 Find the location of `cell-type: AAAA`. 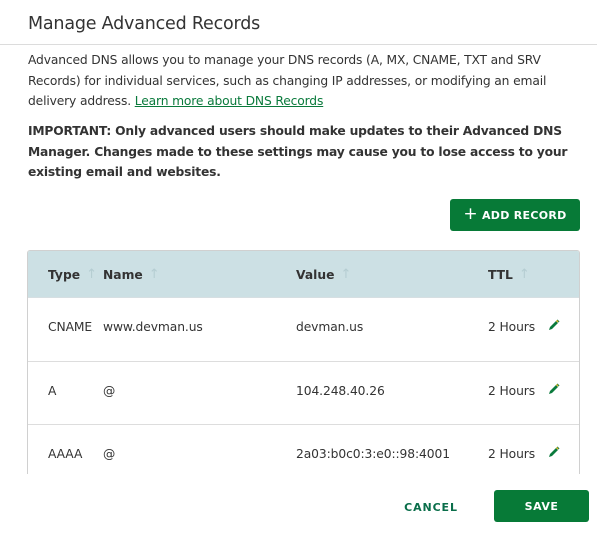

cell-type: AAAA is located at coordinates (65, 454).